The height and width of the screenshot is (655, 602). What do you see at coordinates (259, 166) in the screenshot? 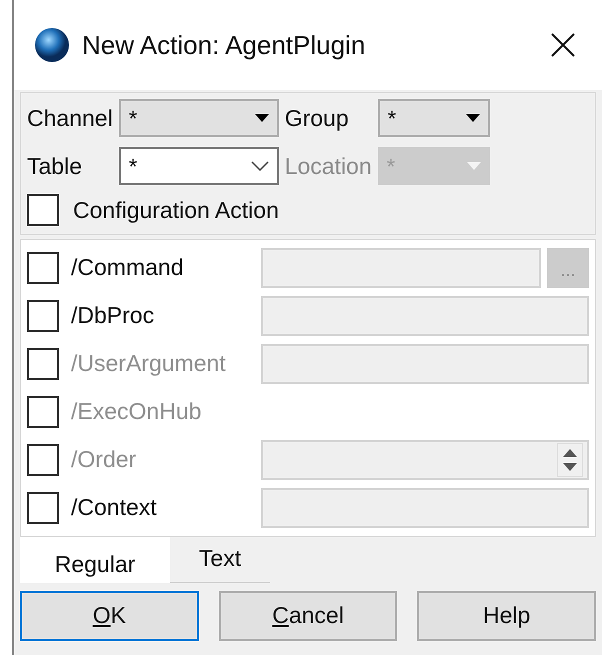
I see `chevron-down-icon` at bounding box center [259, 166].